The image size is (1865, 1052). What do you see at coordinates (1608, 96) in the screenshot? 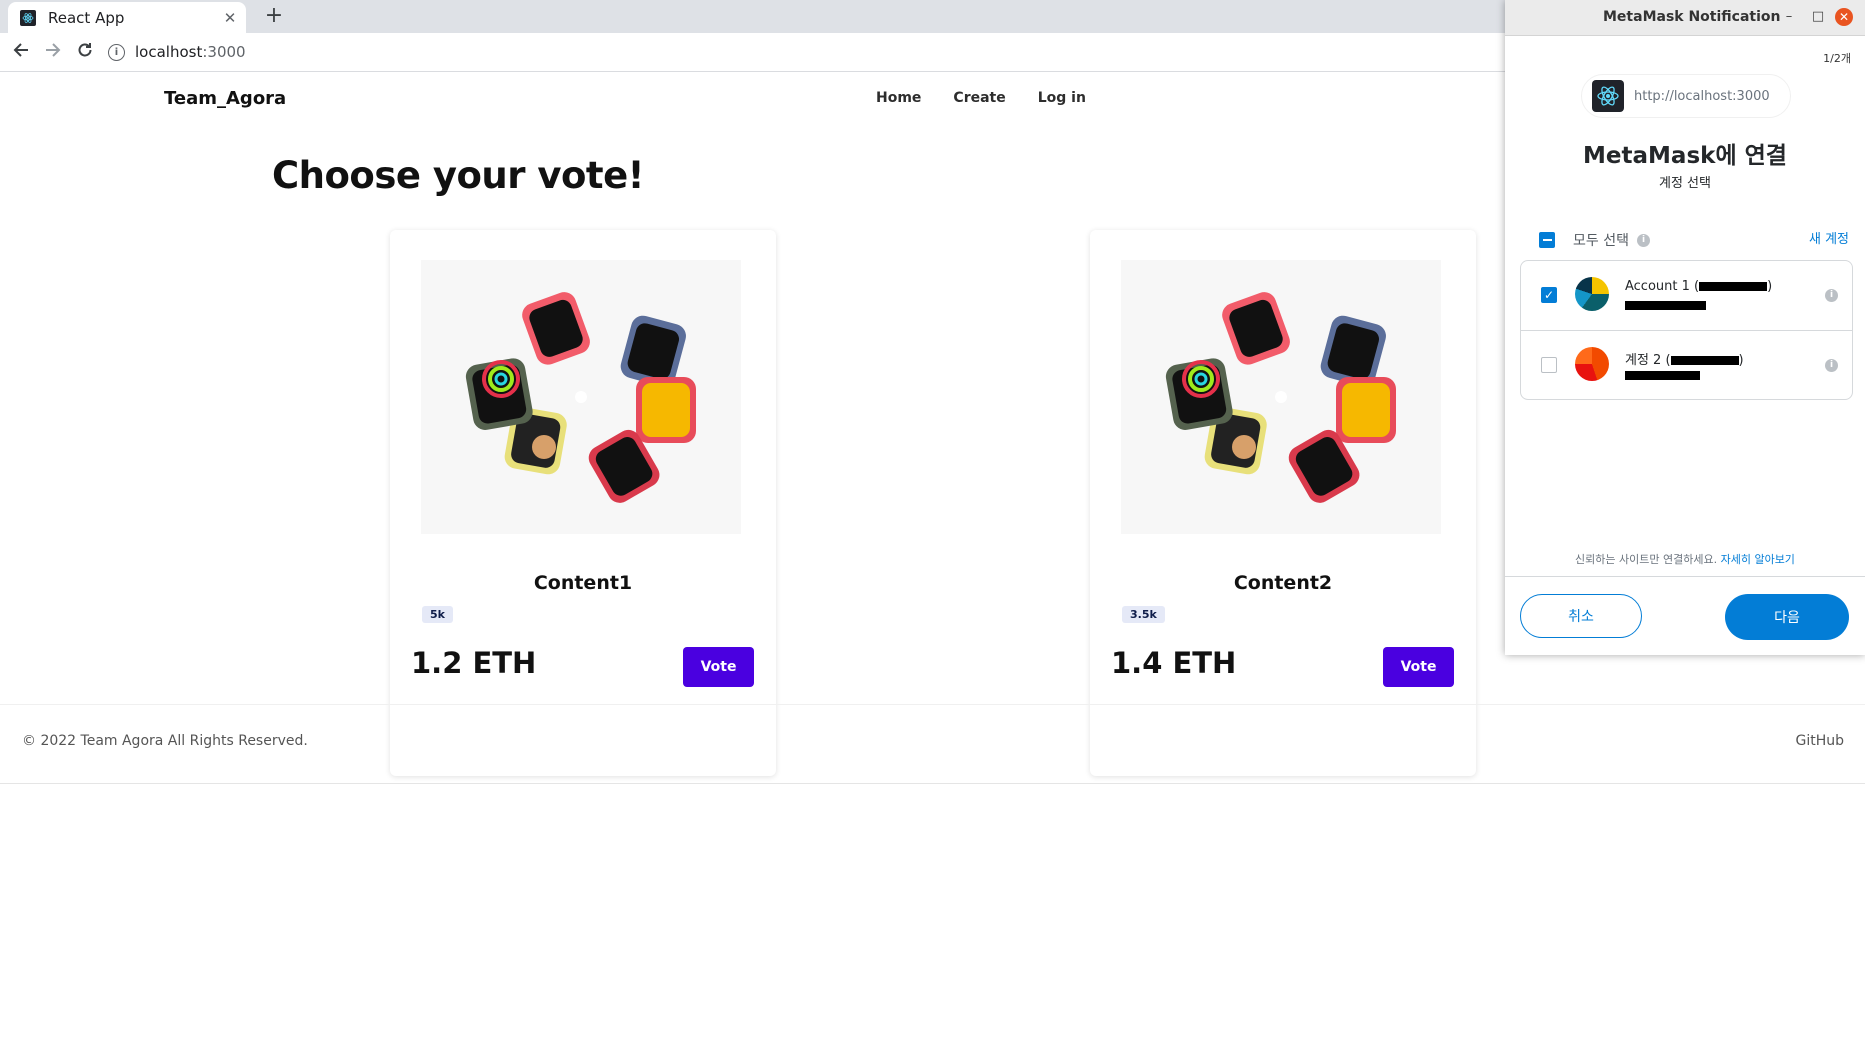
I see `react-site-icon` at bounding box center [1608, 96].